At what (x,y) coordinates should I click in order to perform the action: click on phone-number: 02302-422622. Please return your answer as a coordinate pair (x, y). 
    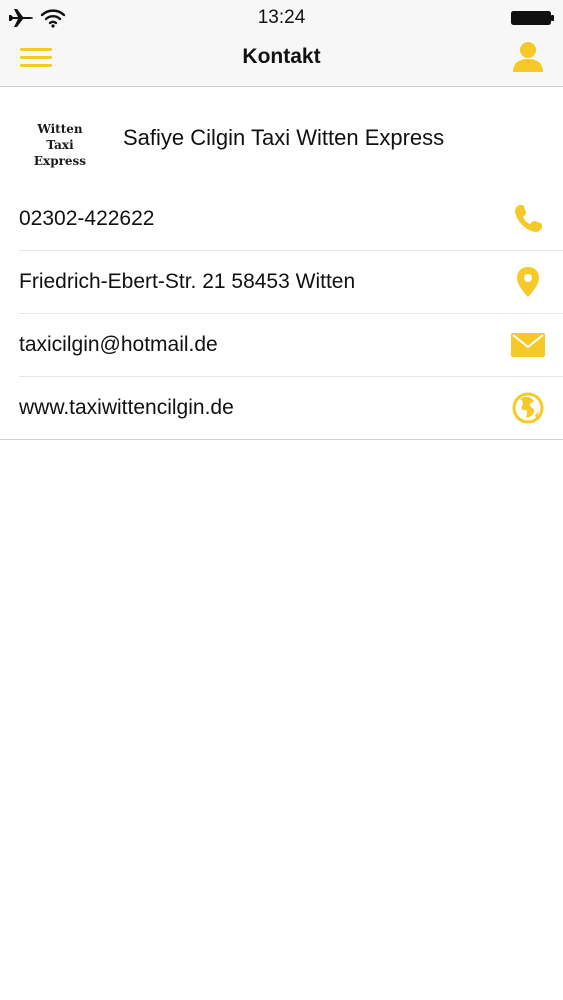
    Looking at the image, I should click on (87, 218).